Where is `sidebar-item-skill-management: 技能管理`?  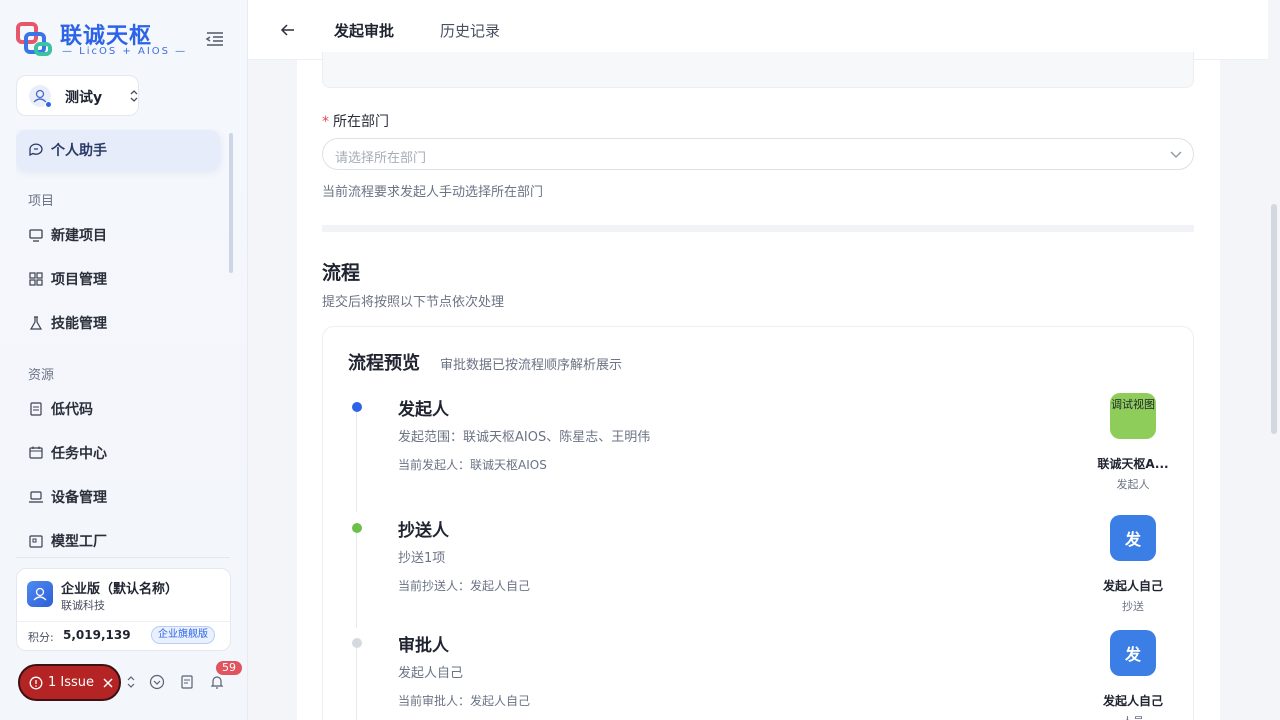
sidebar-item-skill-management: 技能管理 is located at coordinates (118, 323).